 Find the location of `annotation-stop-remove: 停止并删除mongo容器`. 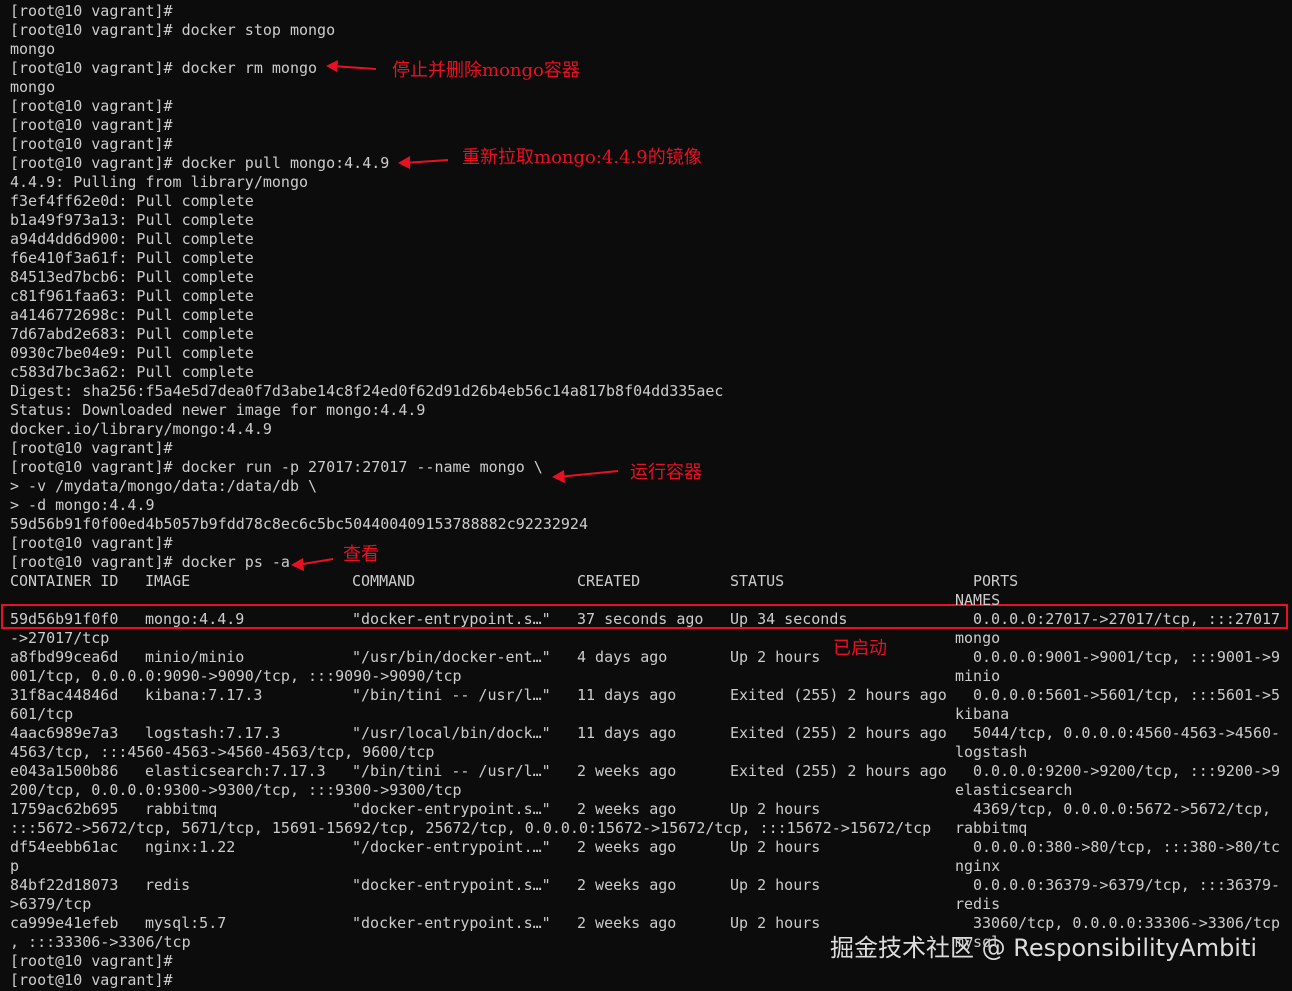

annotation-stop-remove: 停止并删除mongo容器 is located at coordinates (486, 70).